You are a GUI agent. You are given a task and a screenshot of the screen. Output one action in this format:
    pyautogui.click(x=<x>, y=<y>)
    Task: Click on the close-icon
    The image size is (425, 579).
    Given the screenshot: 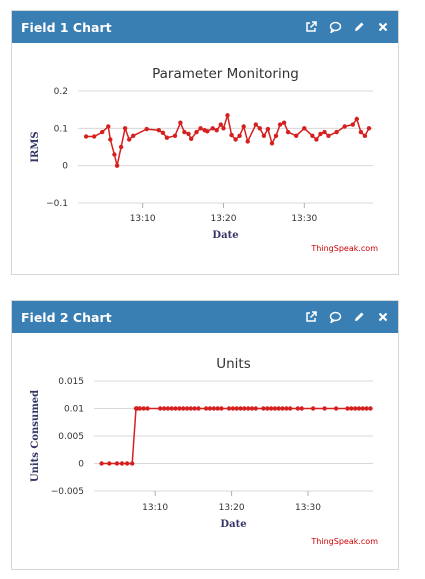 What is the action you would take?
    pyautogui.click(x=383, y=317)
    